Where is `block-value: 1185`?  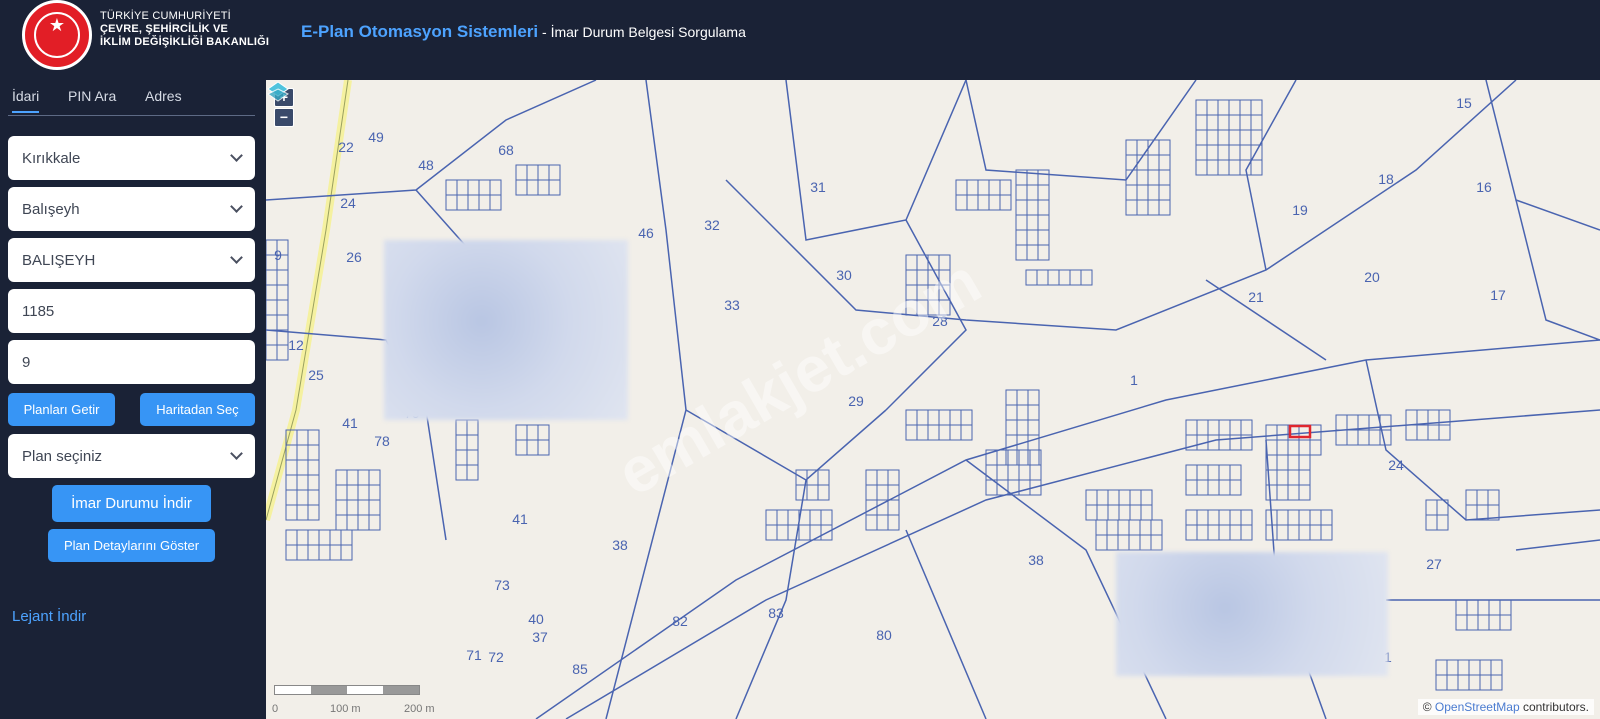 block-value: 1185 is located at coordinates (38, 311).